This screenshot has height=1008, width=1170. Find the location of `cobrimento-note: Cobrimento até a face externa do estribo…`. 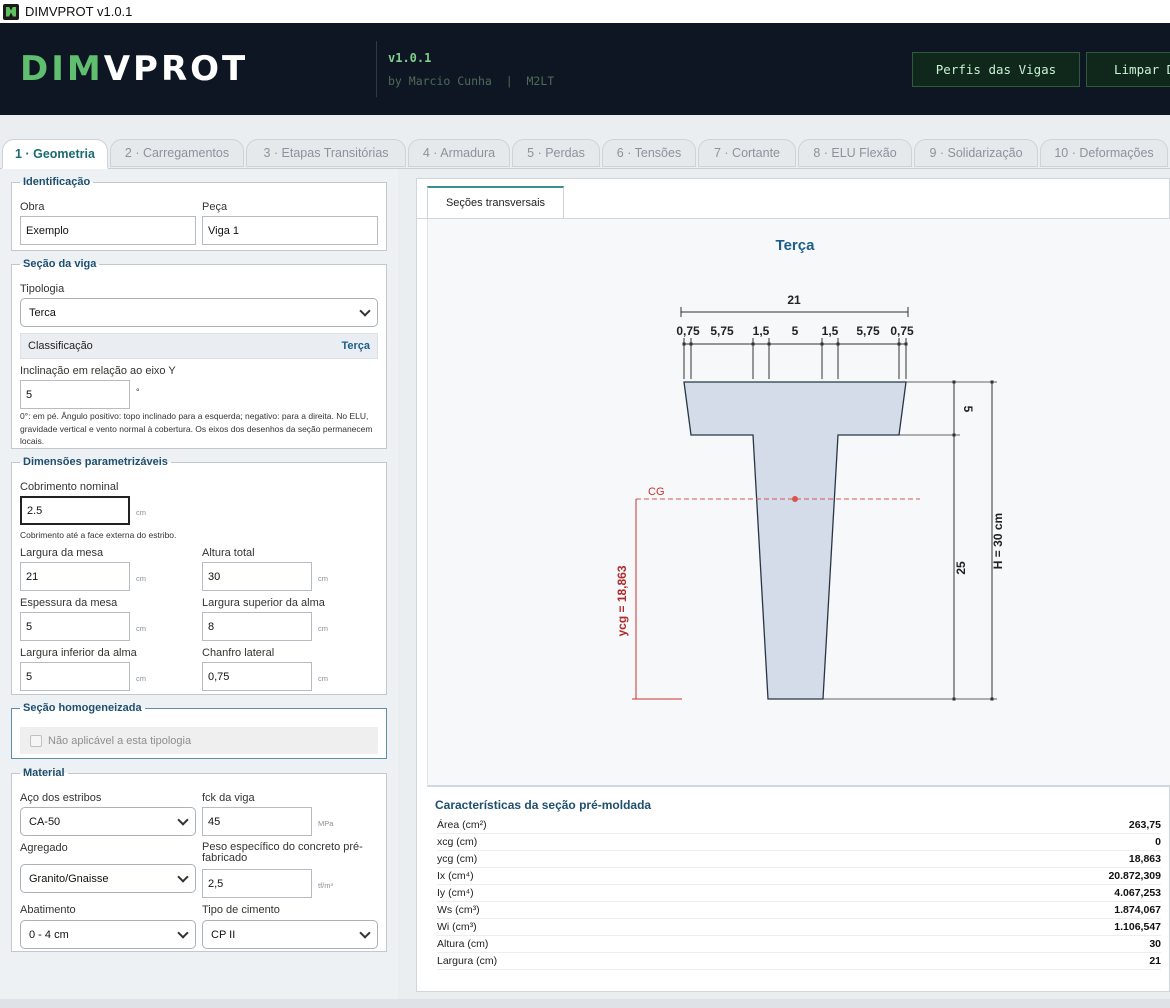

cobrimento-note: Cobrimento até a face externa do estribo… is located at coordinates (98, 535).